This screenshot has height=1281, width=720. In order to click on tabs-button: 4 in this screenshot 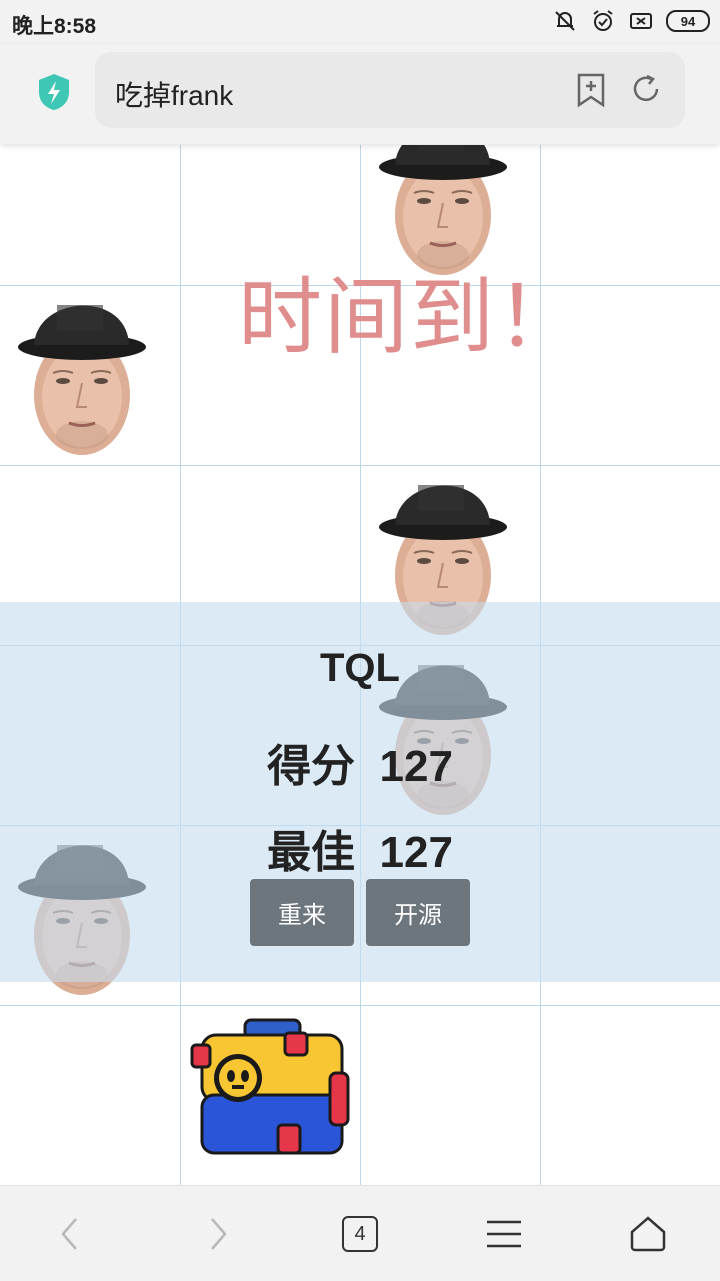, I will do `click(360, 1234)`.